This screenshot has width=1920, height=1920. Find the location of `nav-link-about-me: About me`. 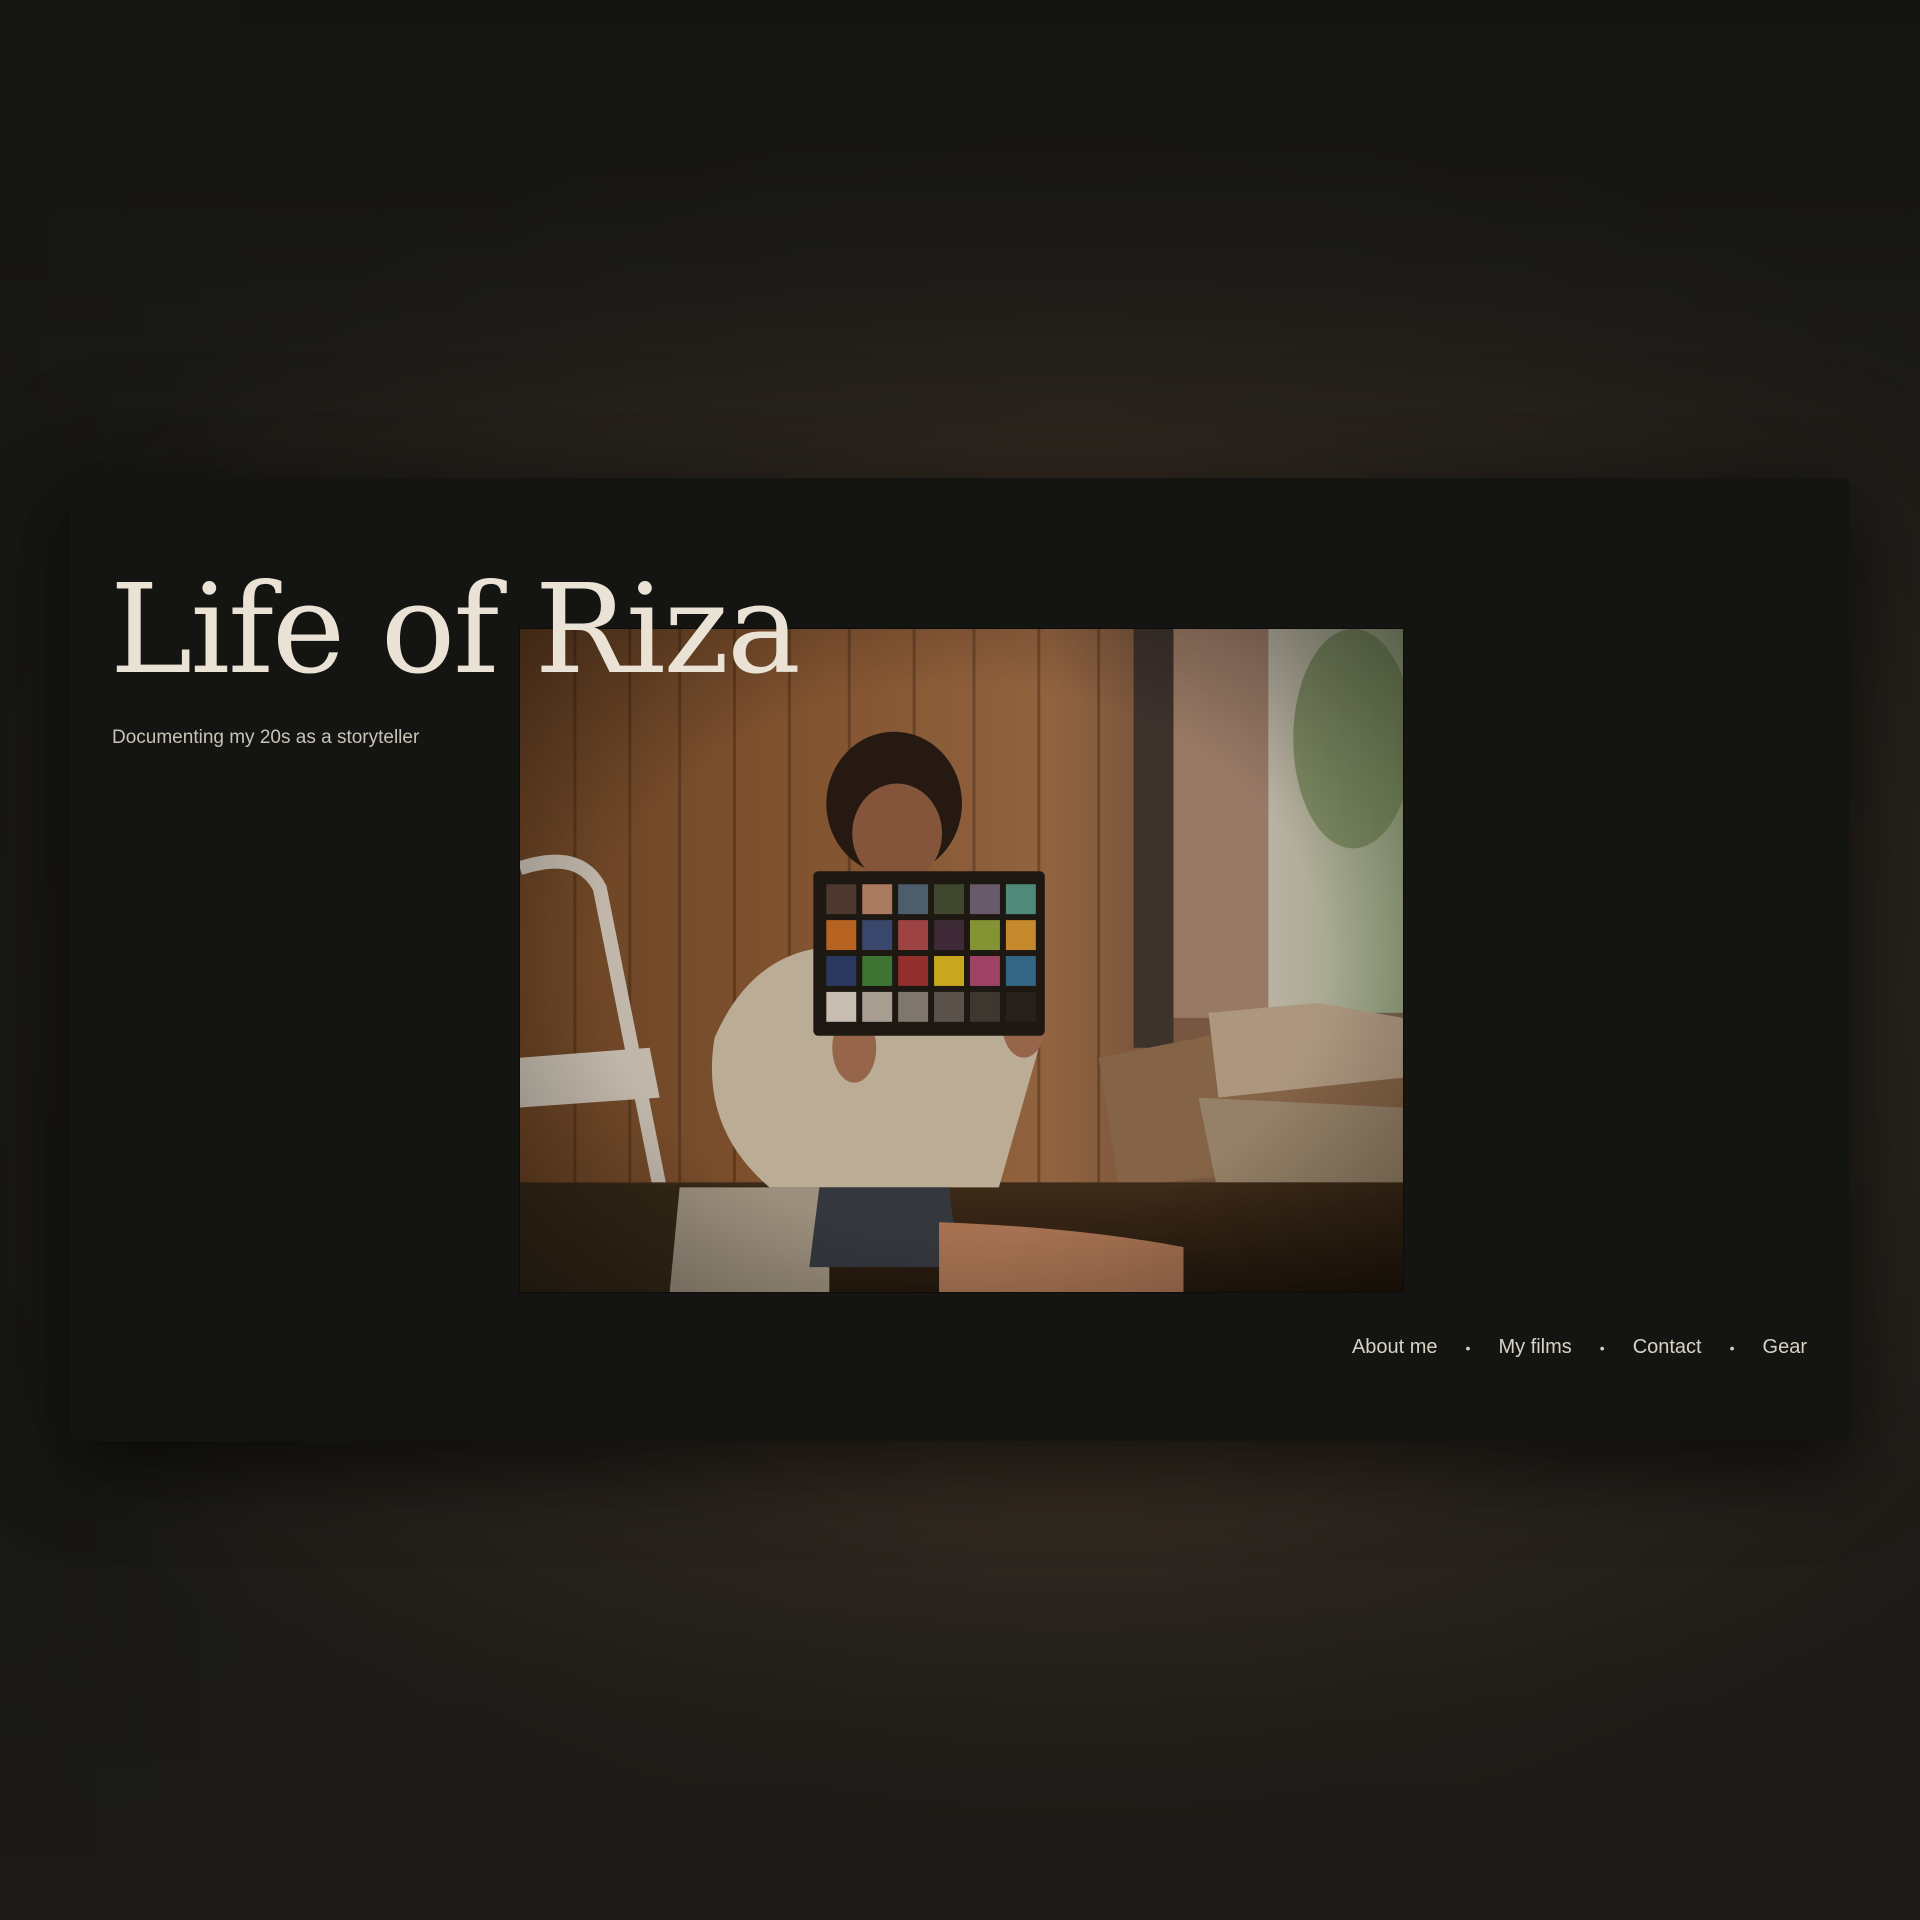

nav-link-about-me: About me is located at coordinates (1395, 1347).